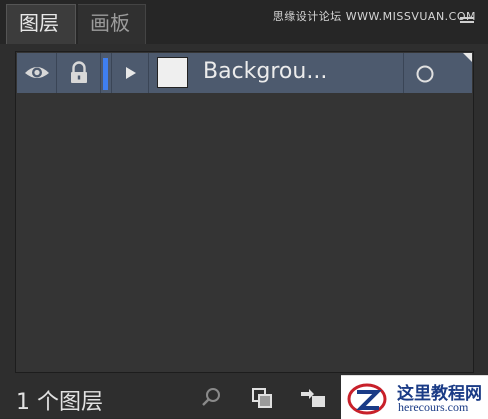  I want to click on eye-icon, so click(37, 72).